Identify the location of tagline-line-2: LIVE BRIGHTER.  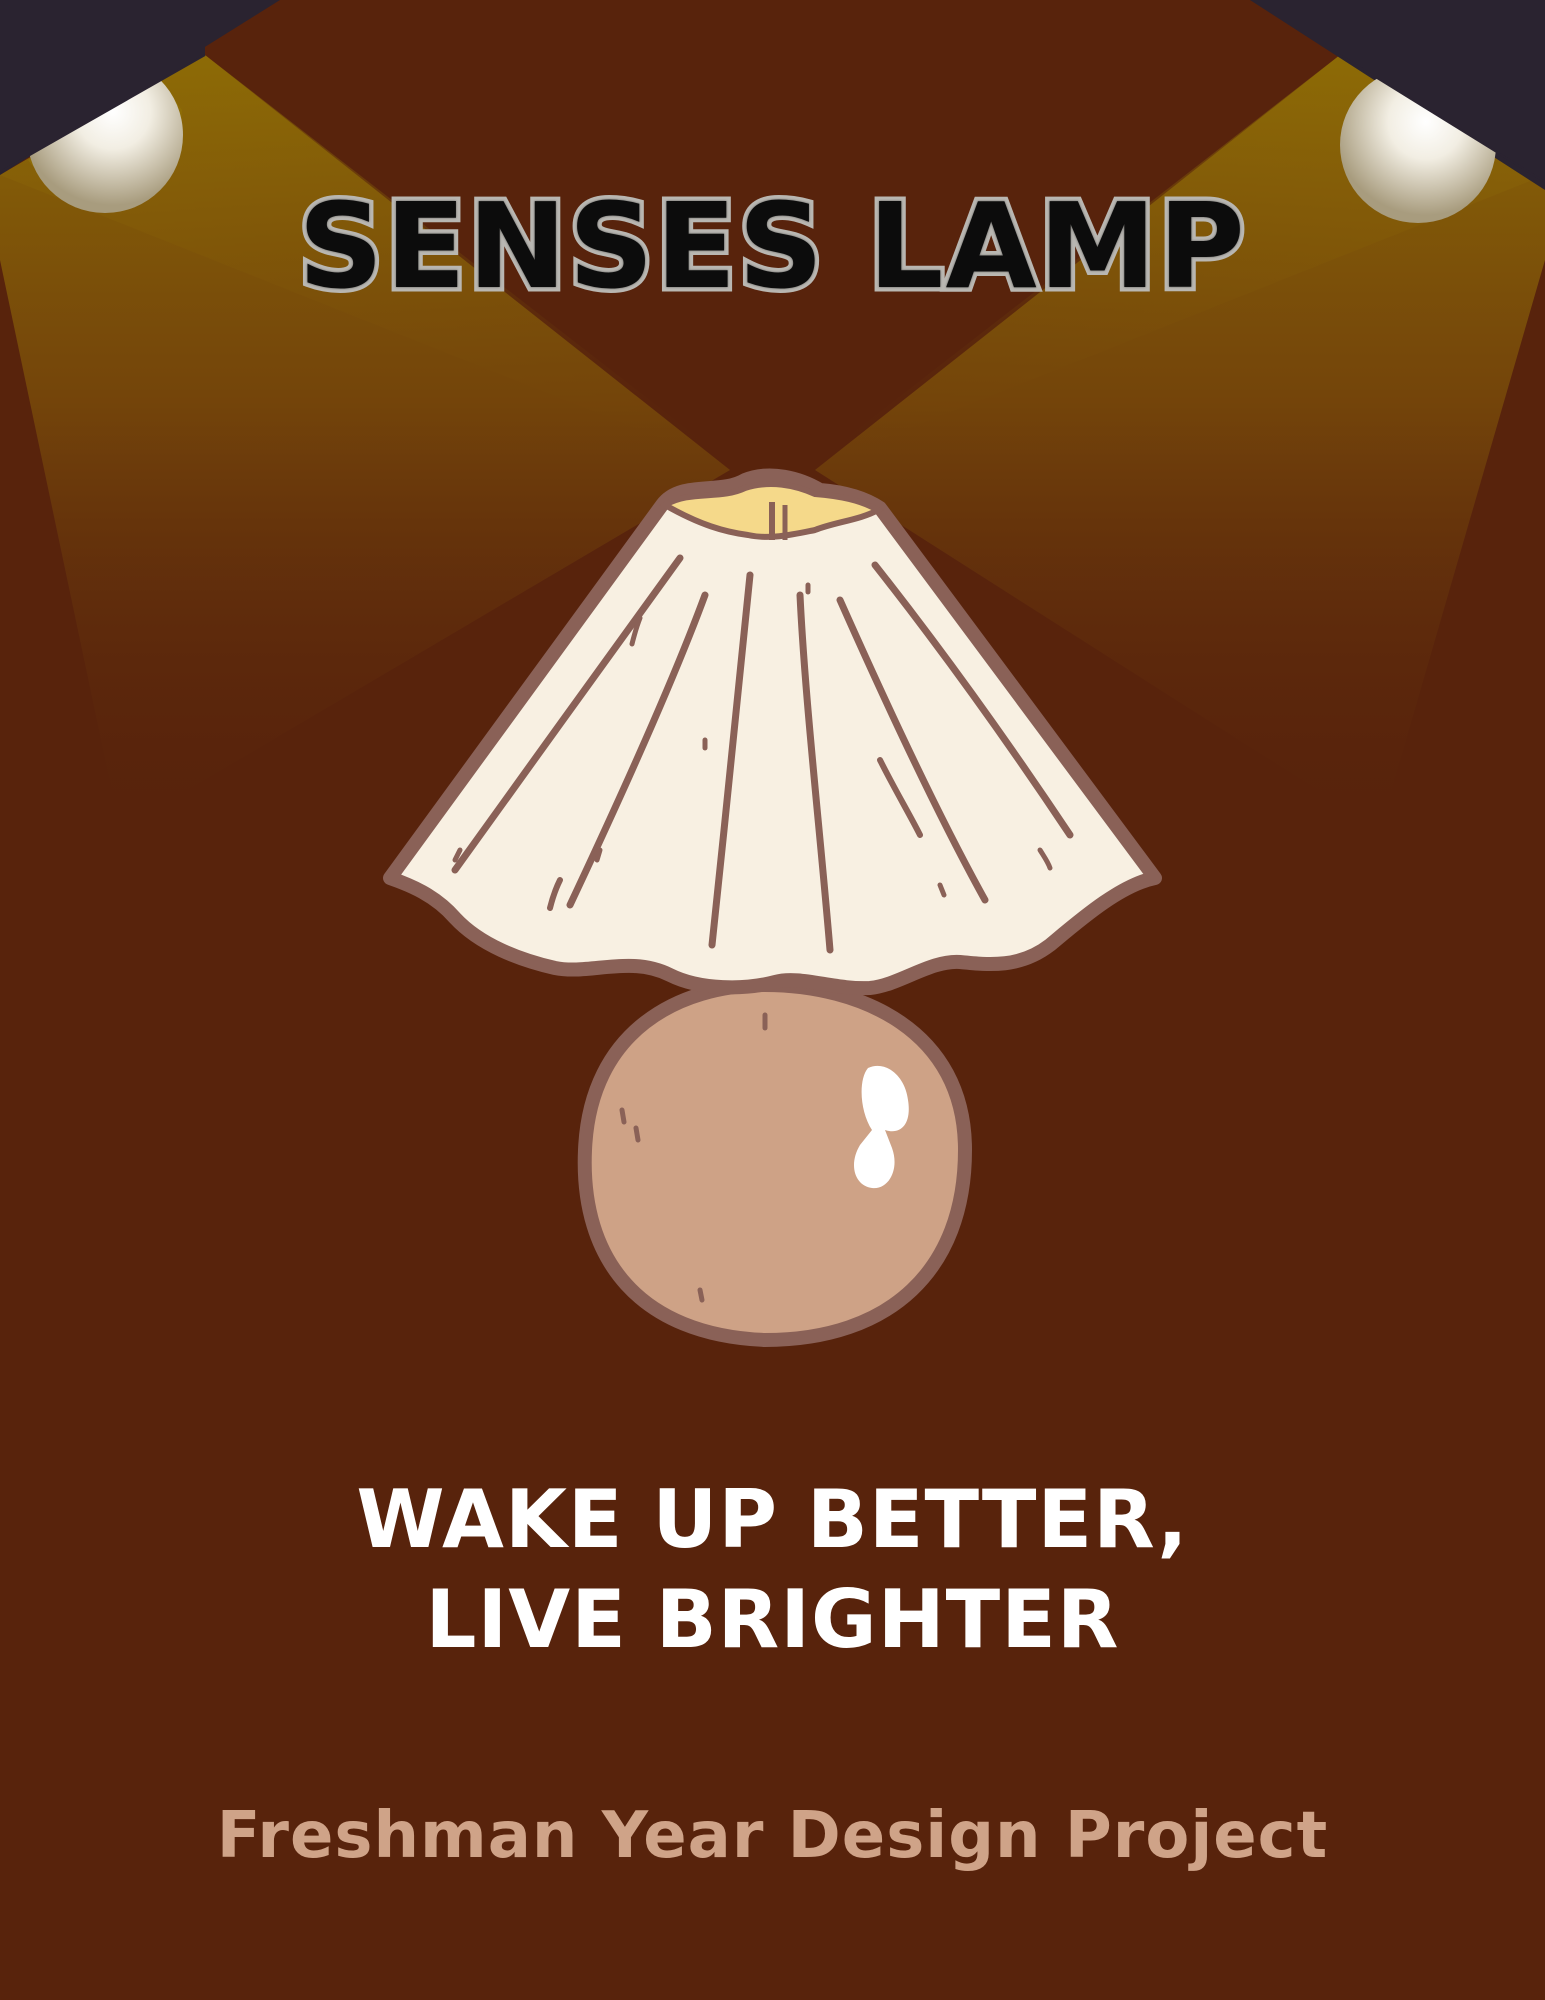
(772, 1619).